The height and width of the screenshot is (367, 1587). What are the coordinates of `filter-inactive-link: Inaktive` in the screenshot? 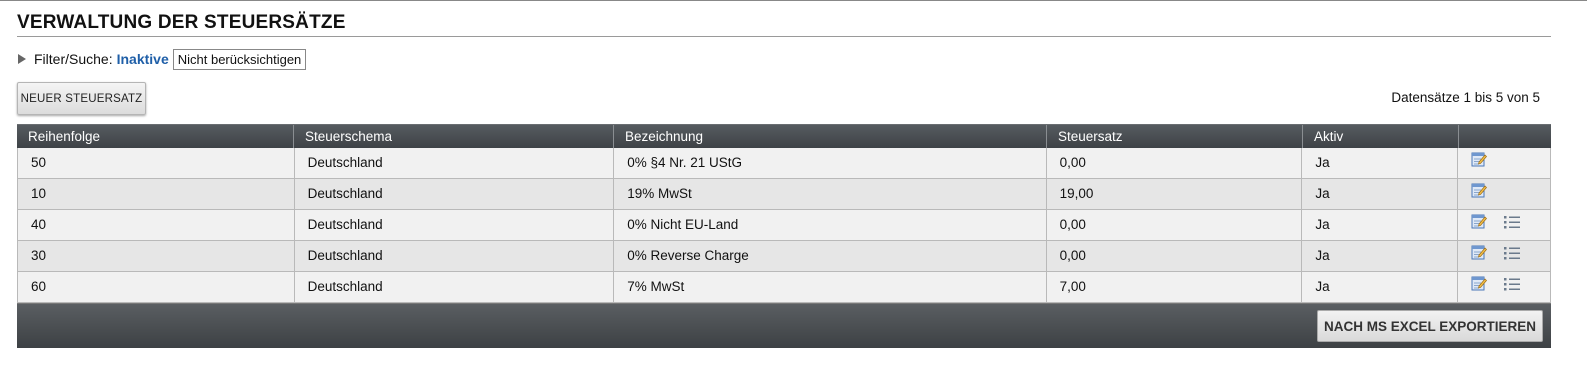 It's located at (143, 59).